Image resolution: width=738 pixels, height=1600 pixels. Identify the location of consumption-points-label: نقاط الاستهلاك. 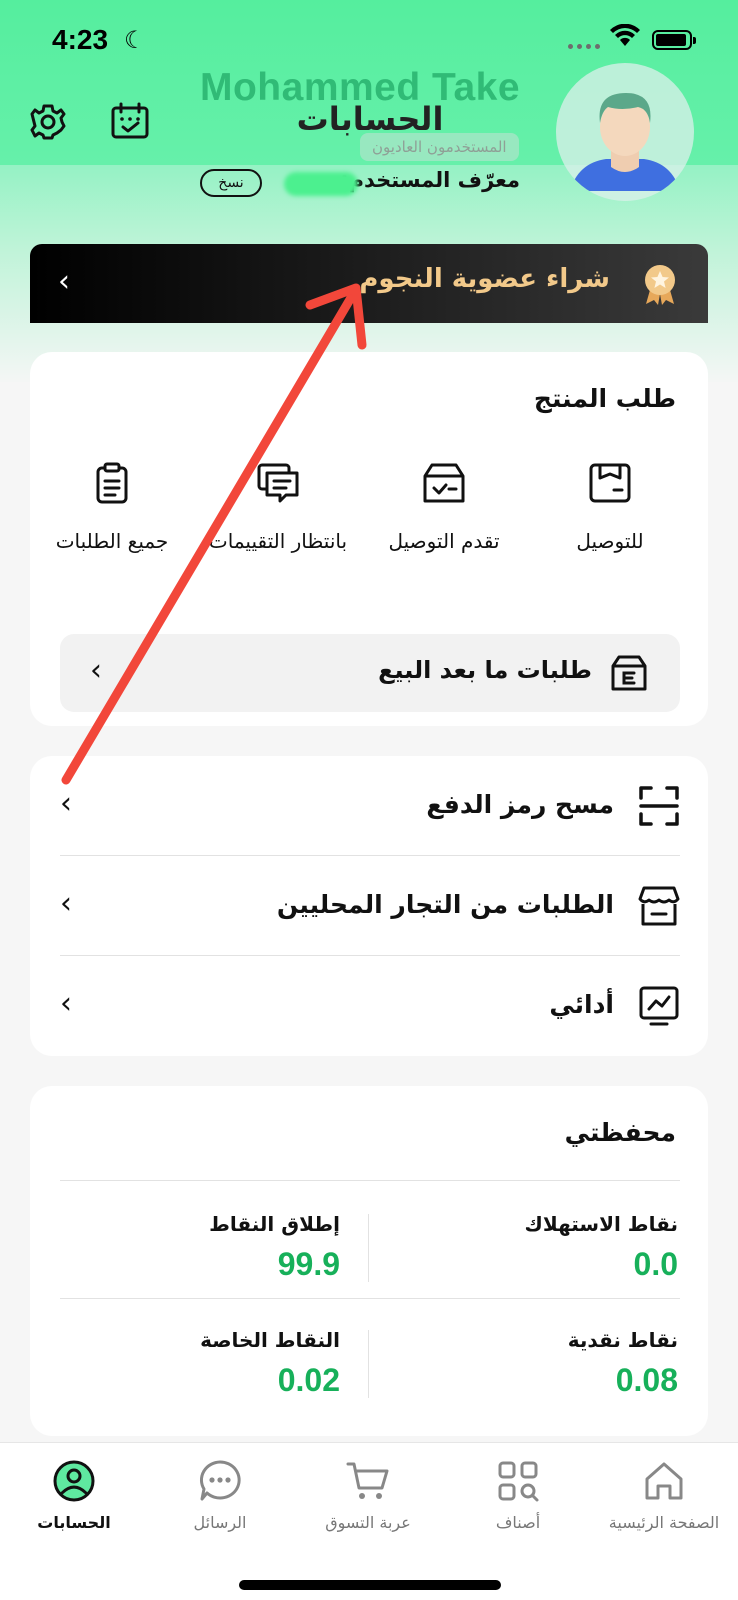
(601, 1224).